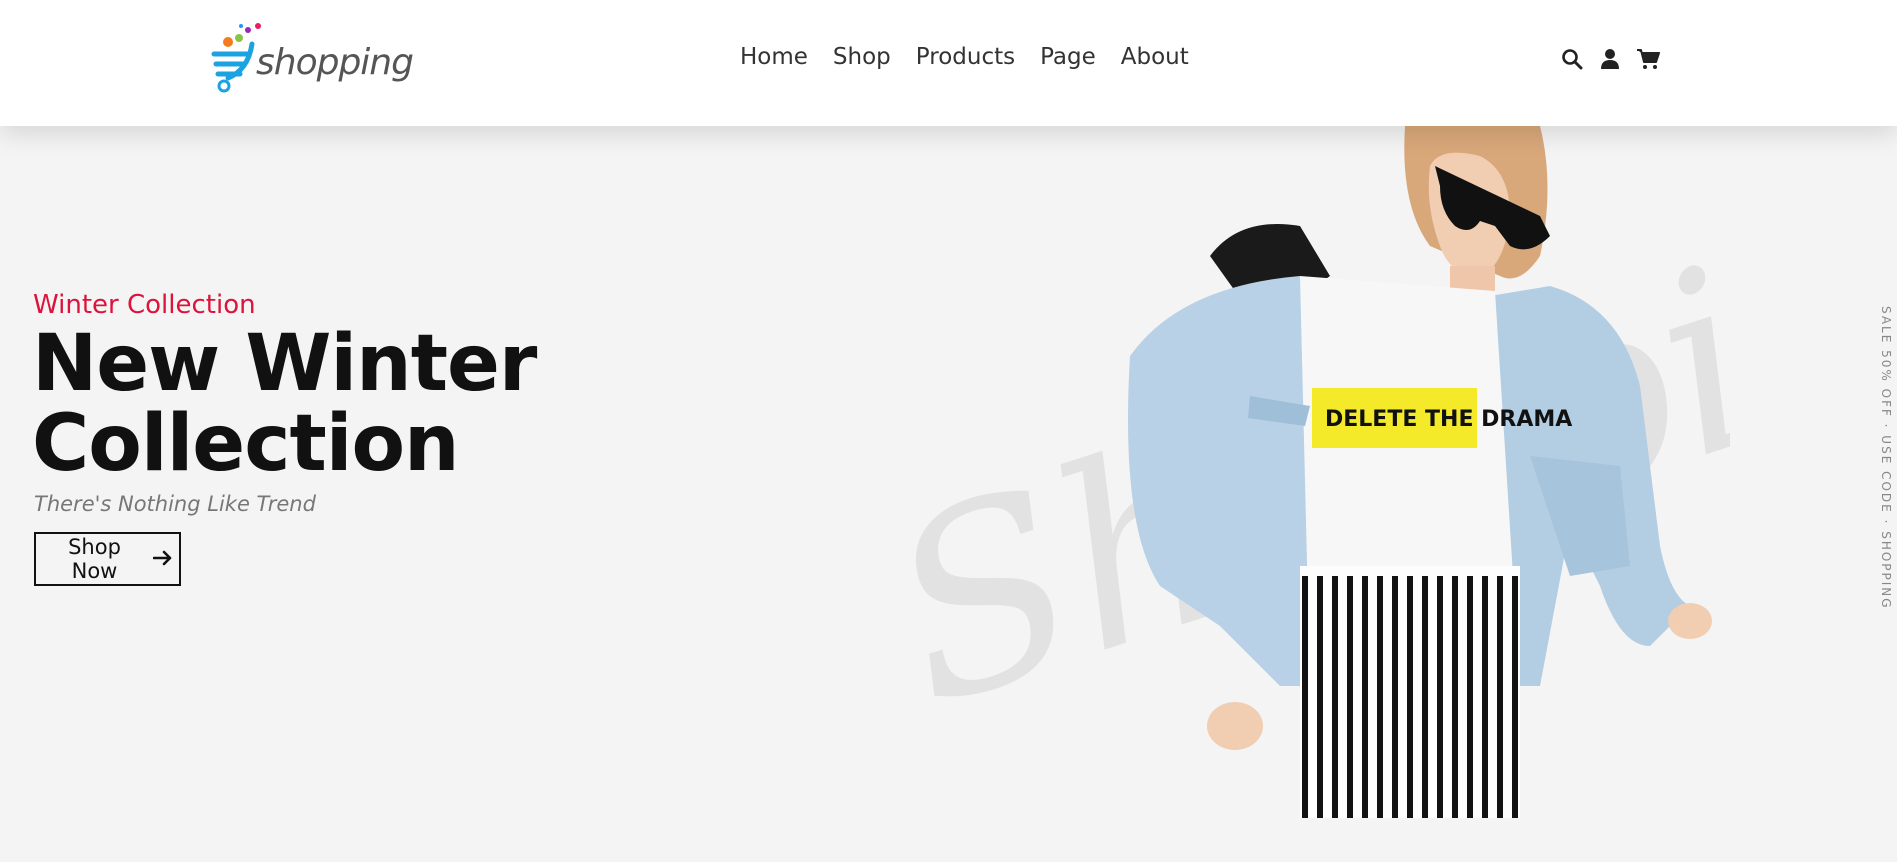 The width and height of the screenshot is (1897, 862). I want to click on nav-home: Home, so click(774, 57).